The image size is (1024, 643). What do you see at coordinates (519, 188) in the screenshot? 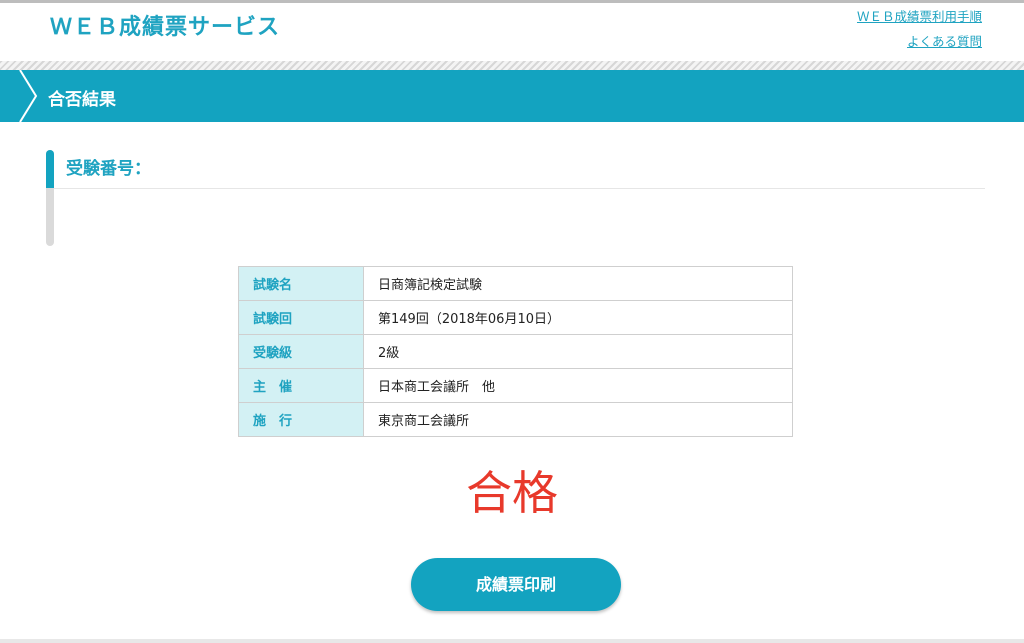
I see `section-divider` at bounding box center [519, 188].